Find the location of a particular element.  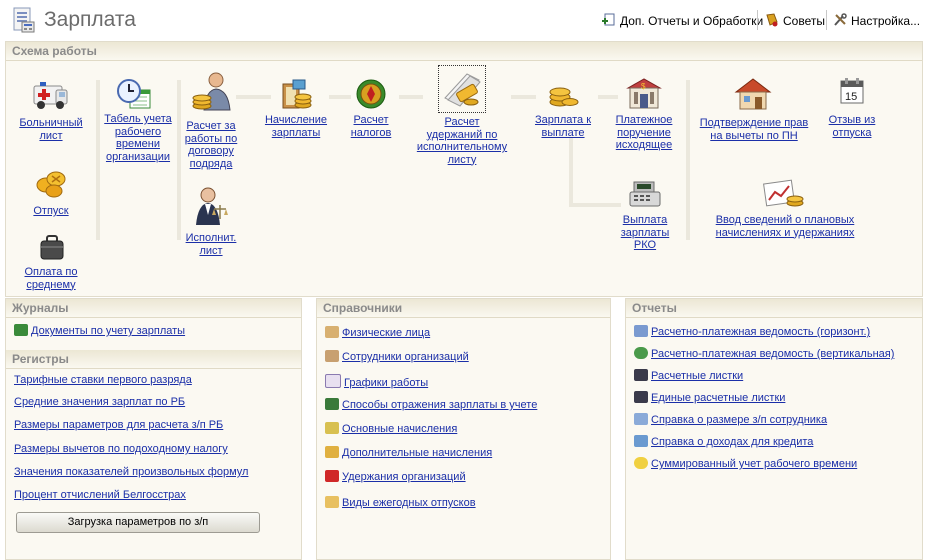

list-item: Основные начисления is located at coordinates (391, 428).